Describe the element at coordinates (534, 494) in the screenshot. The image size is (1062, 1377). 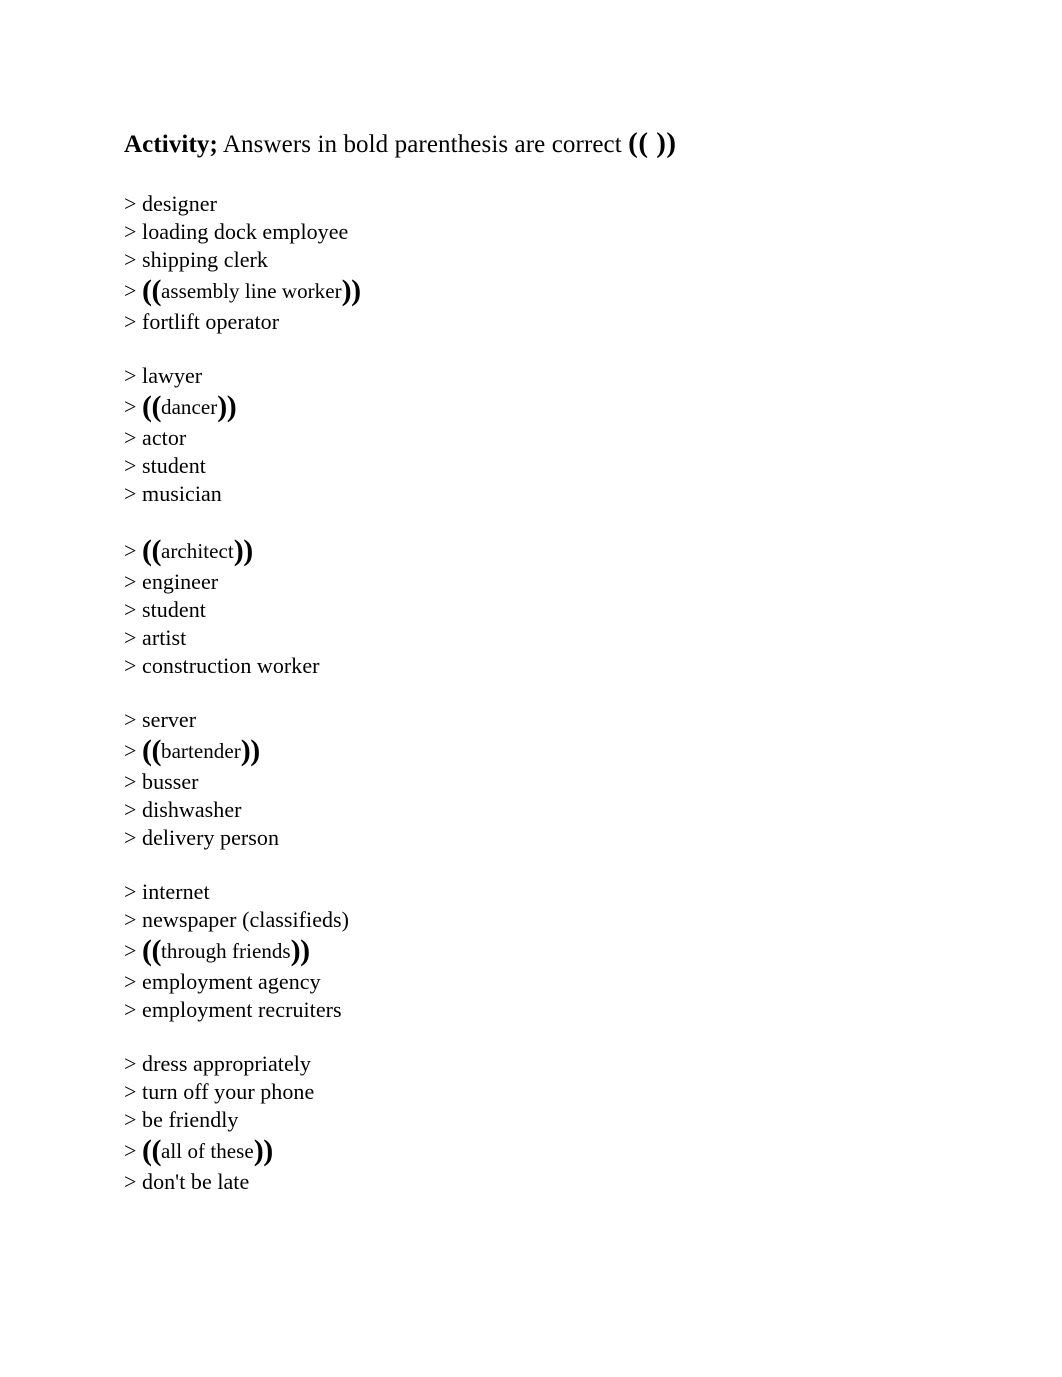
I see `option-row: > musician` at that location.